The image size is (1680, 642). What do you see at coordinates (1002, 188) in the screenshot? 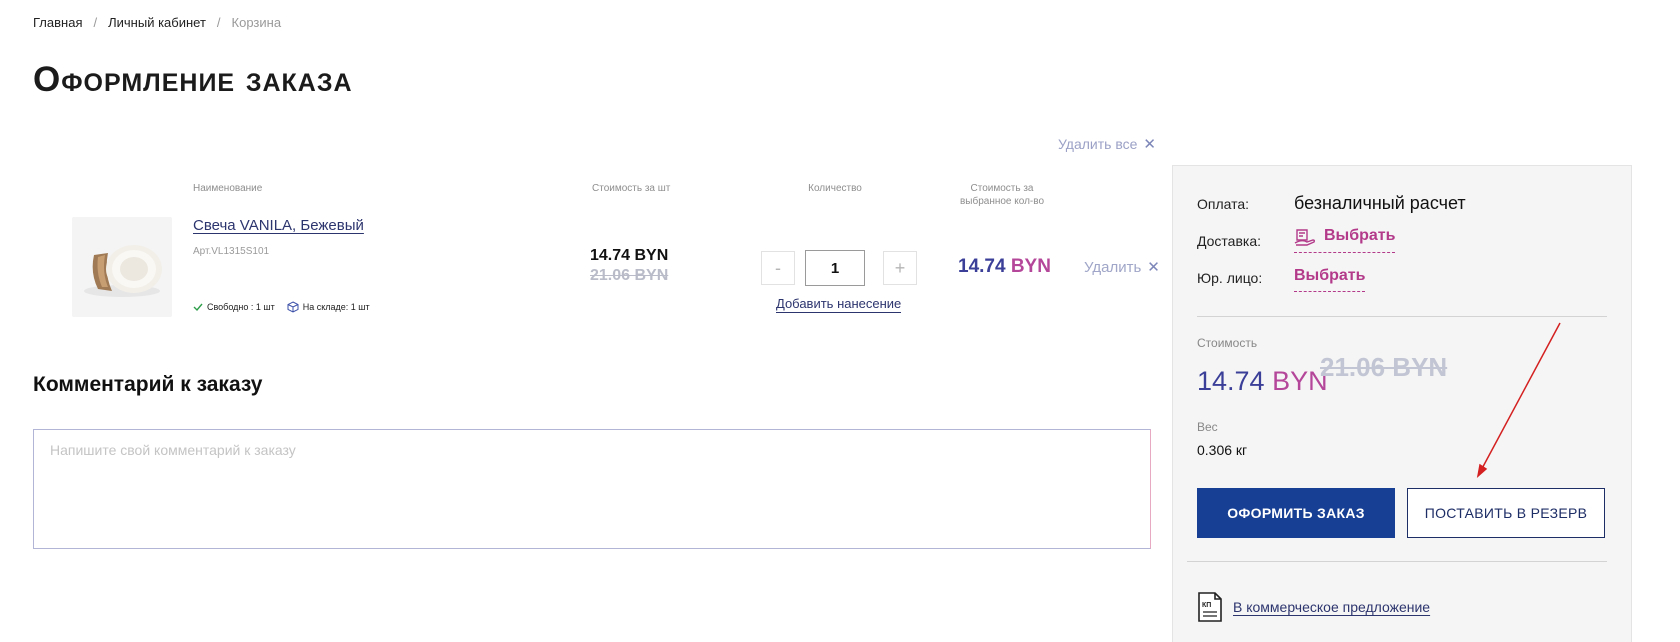
I see `column-header-total-line1: Стоимость за` at bounding box center [1002, 188].